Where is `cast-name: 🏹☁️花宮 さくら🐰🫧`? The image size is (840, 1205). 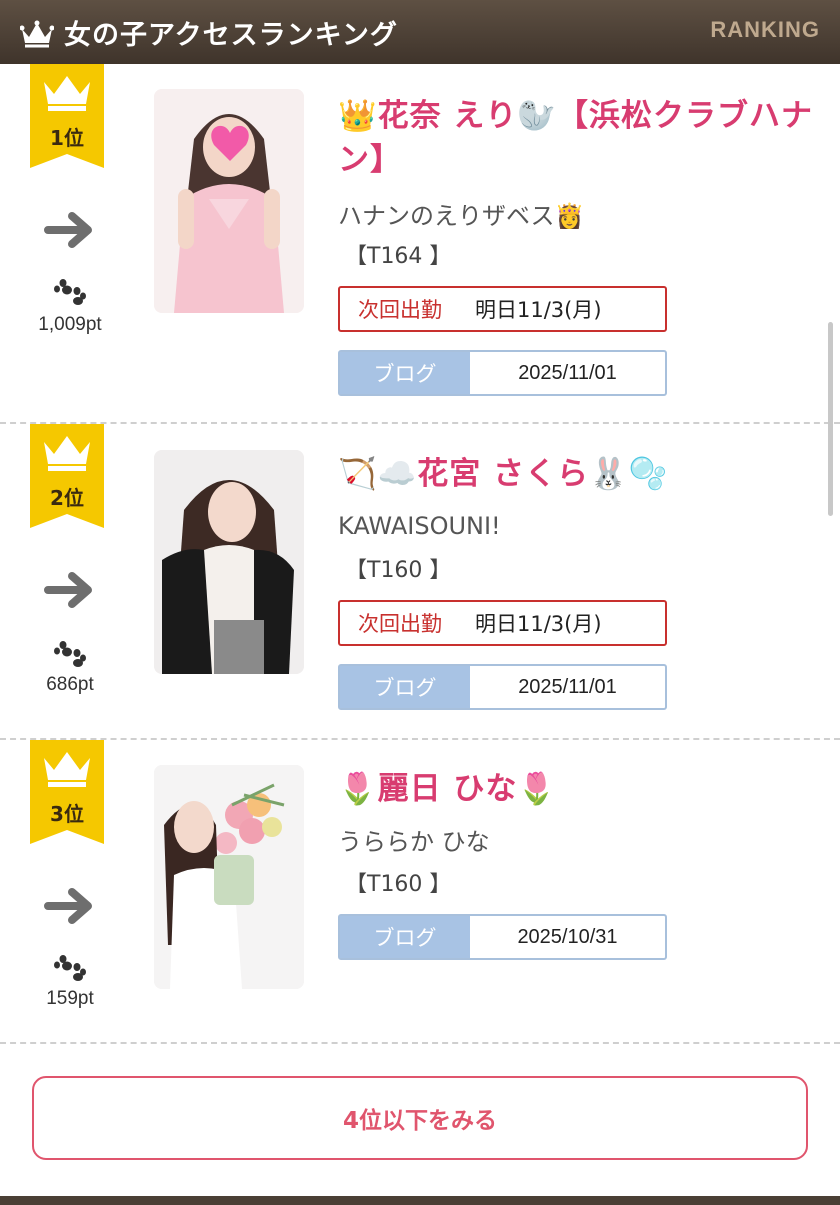 cast-name: 🏹☁️花宮 さくら🐰🫧 is located at coordinates (578, 474).